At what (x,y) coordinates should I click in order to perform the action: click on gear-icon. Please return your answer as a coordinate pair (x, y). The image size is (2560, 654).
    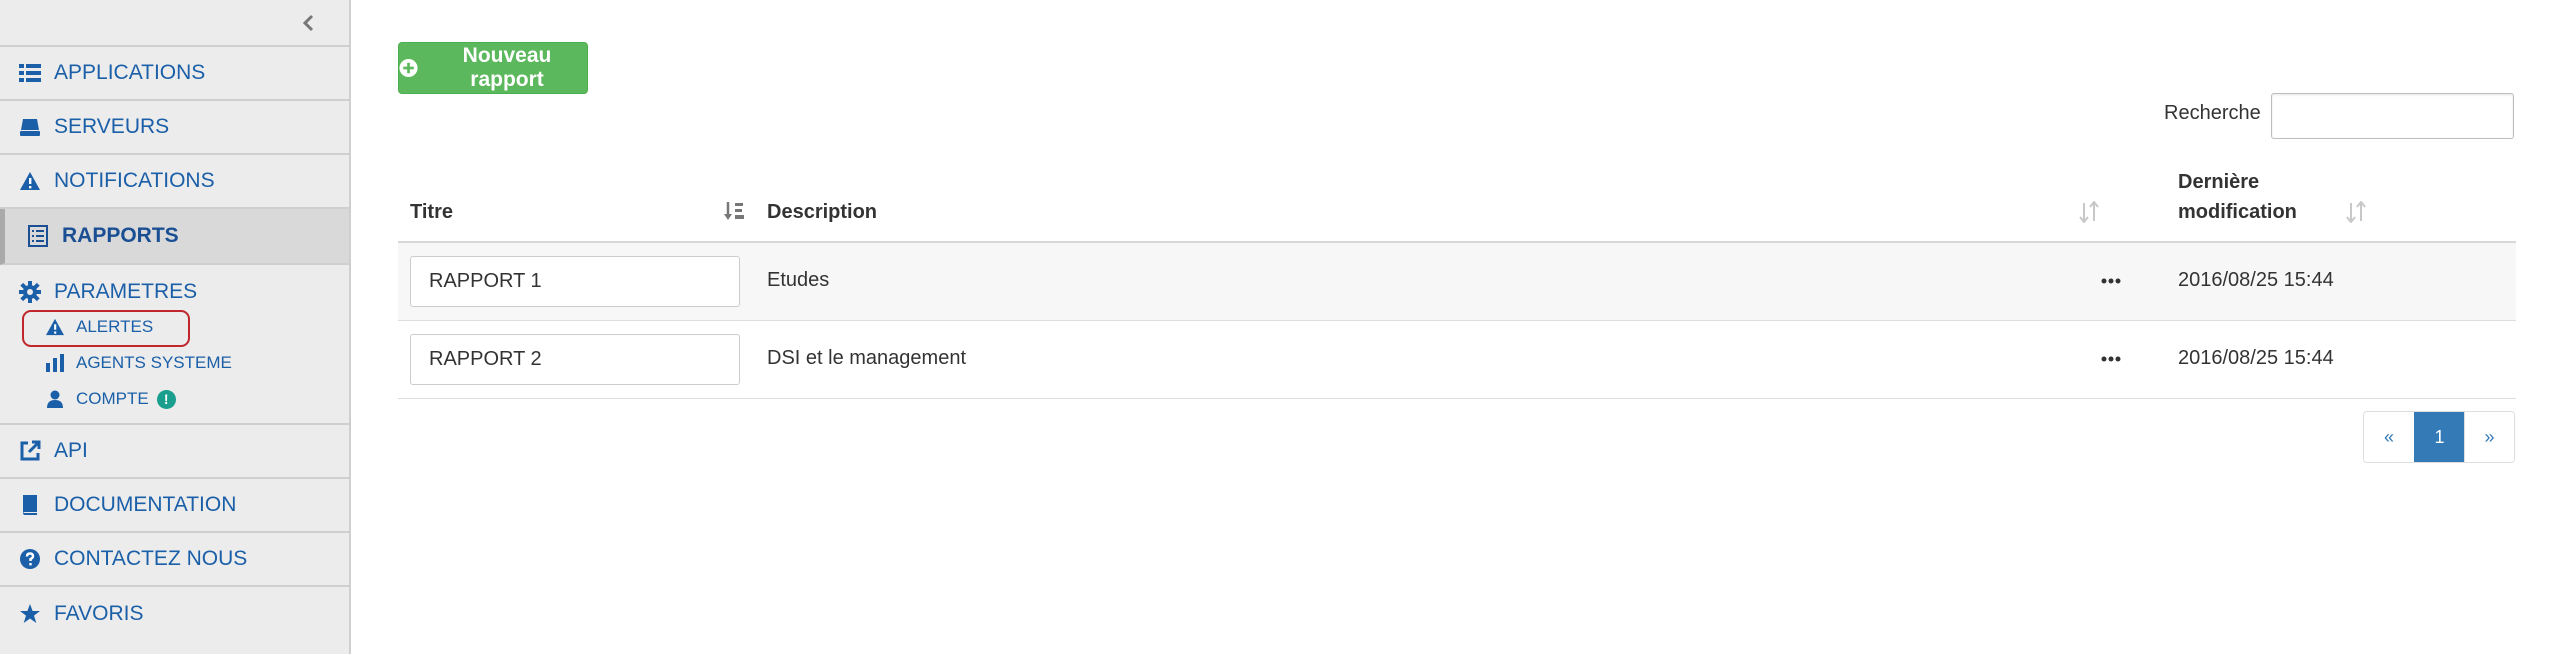
    Looking at the image, I should click on (30, 292).